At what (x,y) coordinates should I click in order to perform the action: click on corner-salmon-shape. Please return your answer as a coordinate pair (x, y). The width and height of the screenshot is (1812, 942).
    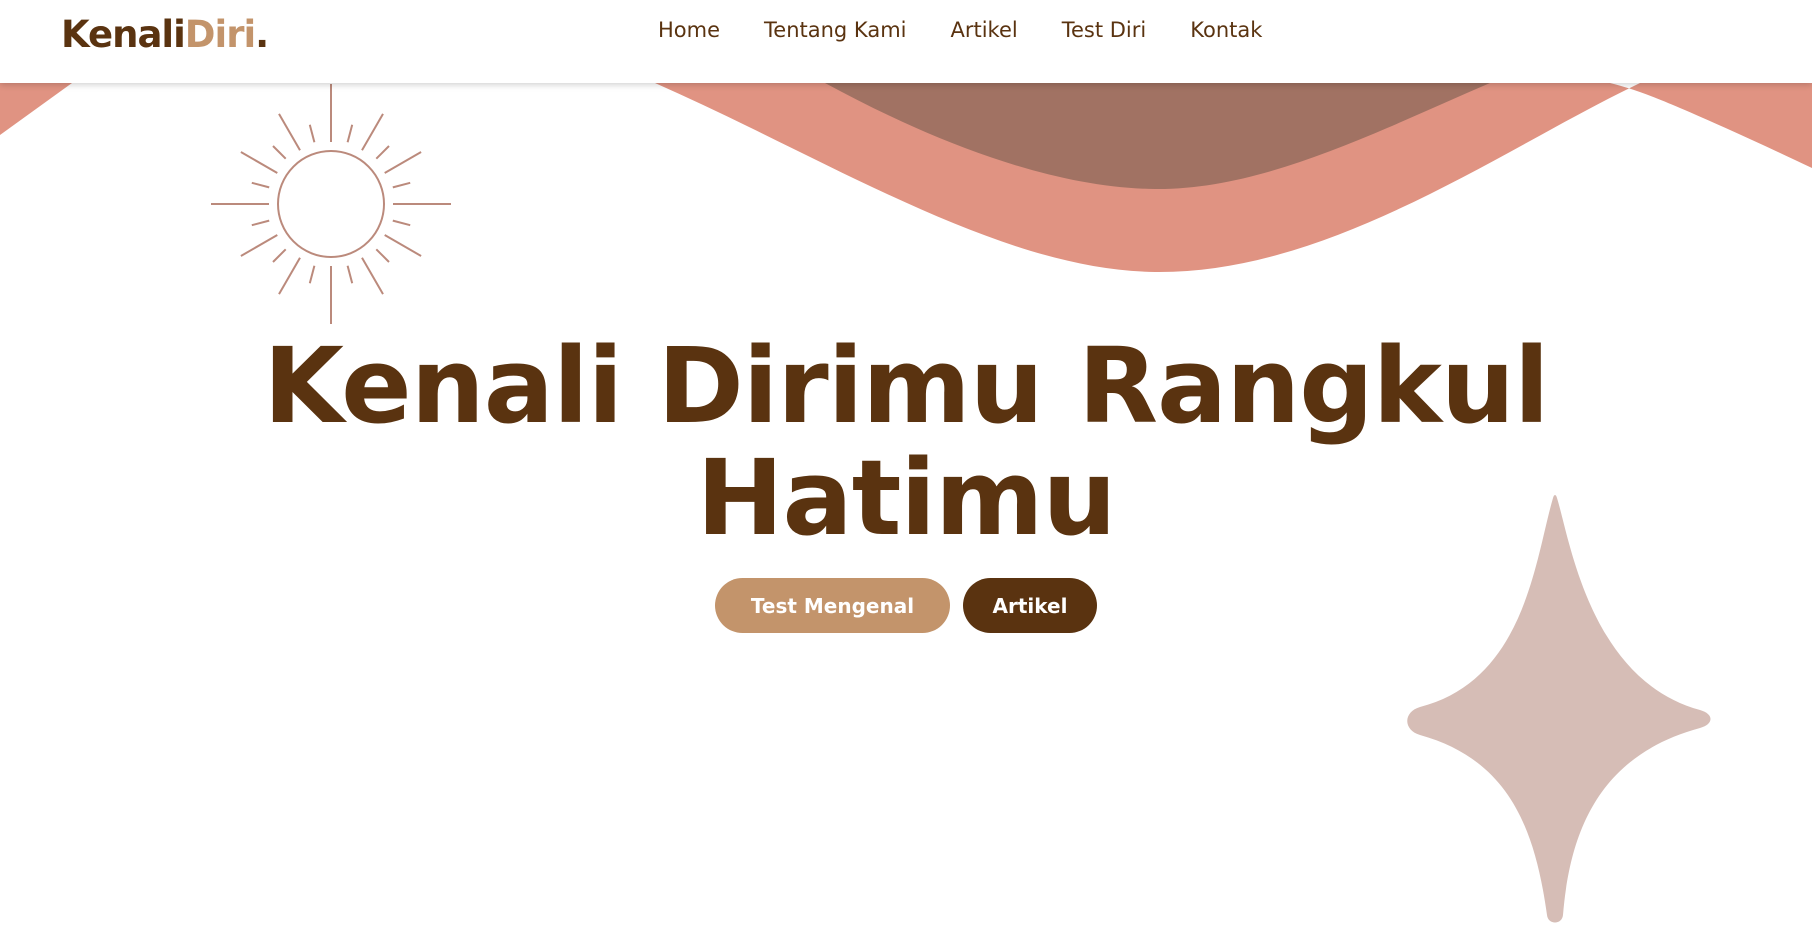
    Looking at the image, I should click on (36, 109).